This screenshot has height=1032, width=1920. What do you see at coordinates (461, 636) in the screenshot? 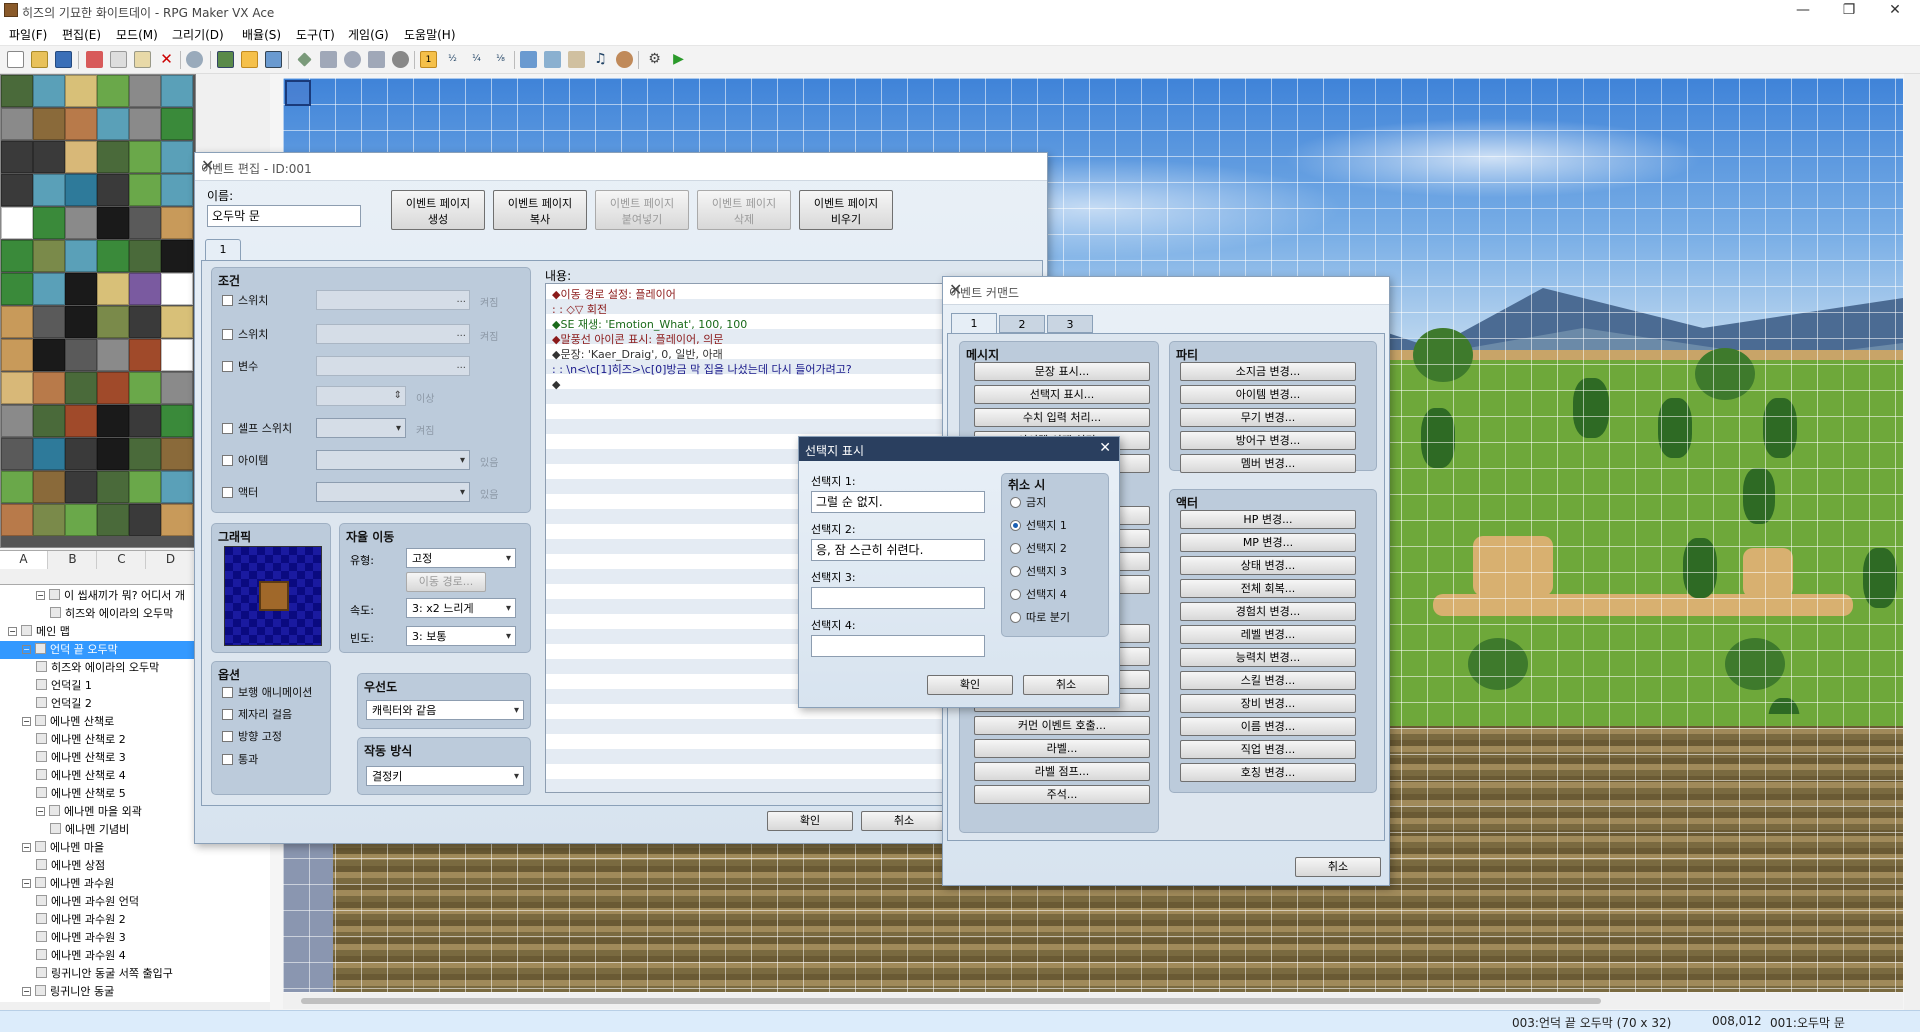
I see `move-frequency-select: 3: 보통` at bounding box center [461, 636].